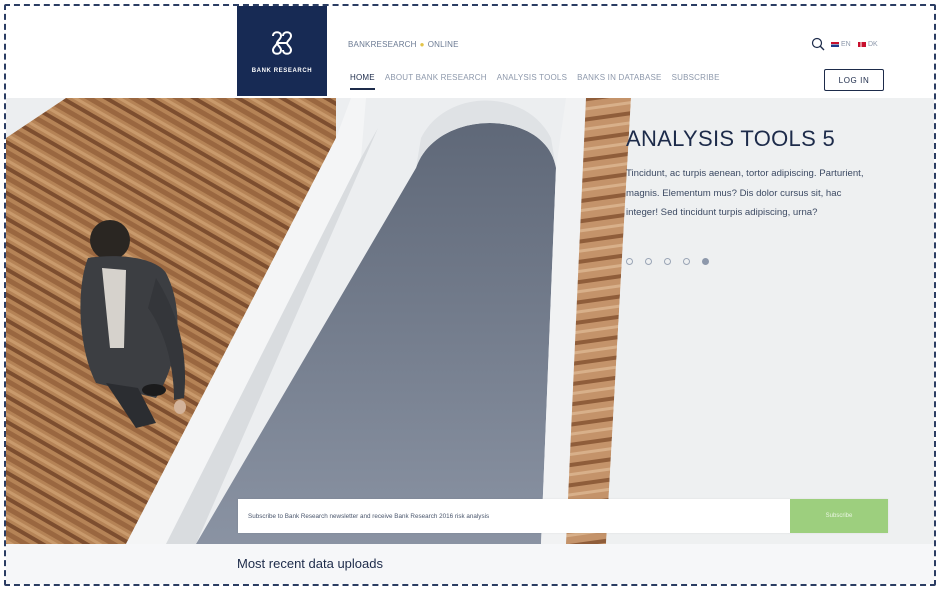 Image resolution: width=940 pixels, height=590 pixels. I want to click on login-button: LOG IN, so click(854, 80).